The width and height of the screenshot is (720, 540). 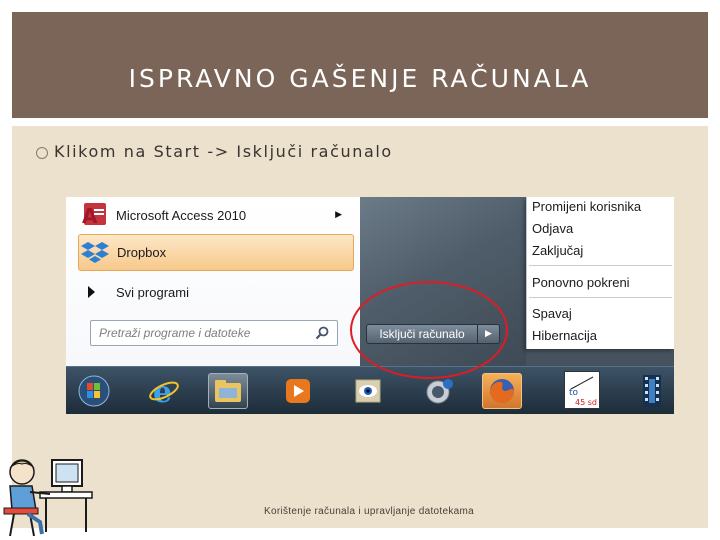 I want to click on bullet-point: Klikom na Start -> Isključi računalo, so click(x=214, y=151).